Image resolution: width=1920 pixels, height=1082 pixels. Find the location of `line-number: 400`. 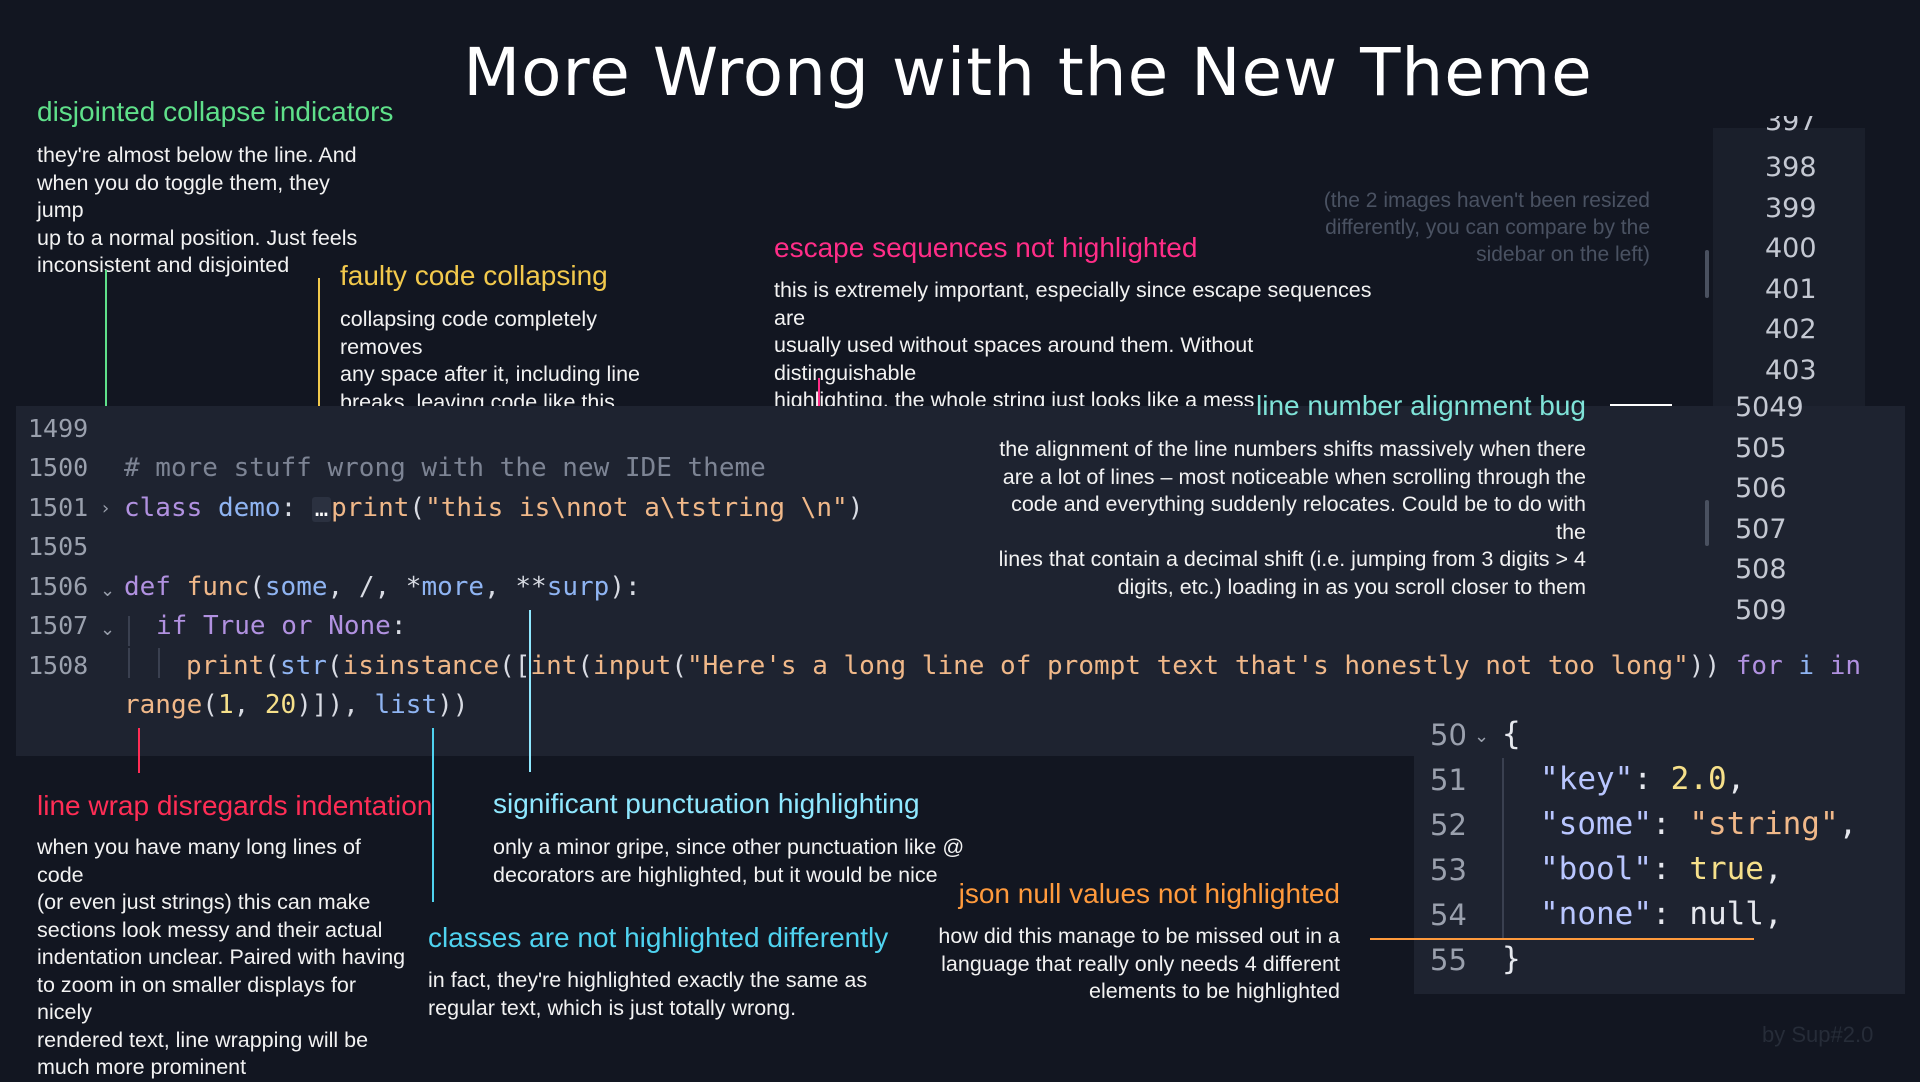

line-number: 400 is located at coordinates (1791, 248).